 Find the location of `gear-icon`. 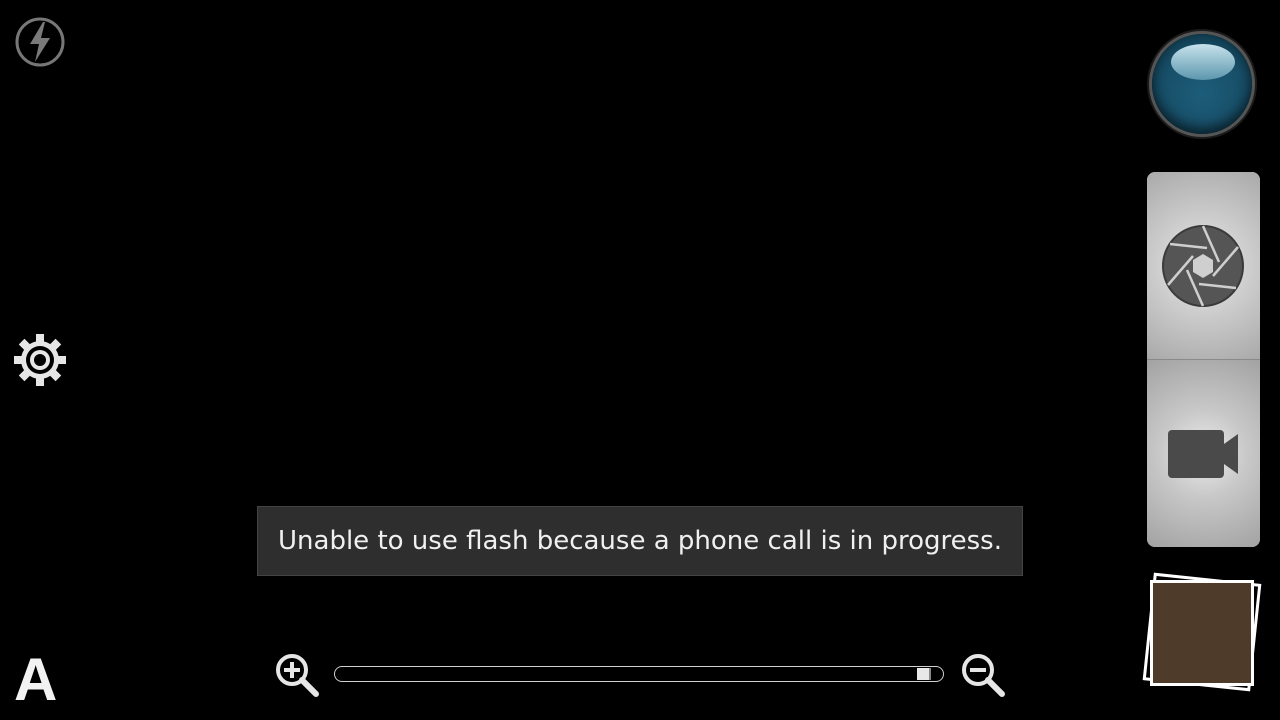

gear-icon is located at coordinates (40, 360).